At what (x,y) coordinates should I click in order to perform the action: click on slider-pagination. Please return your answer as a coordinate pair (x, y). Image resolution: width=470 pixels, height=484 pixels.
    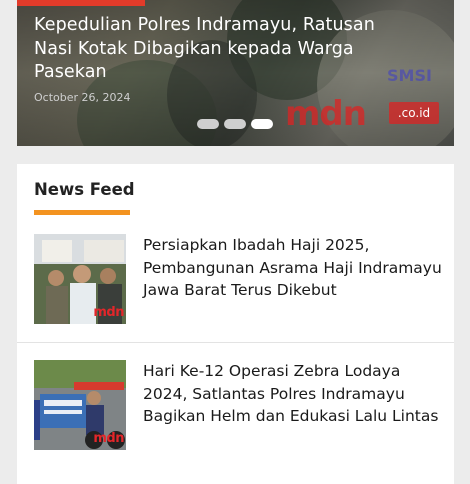
    Looking at the image, I should click on (235, 124).